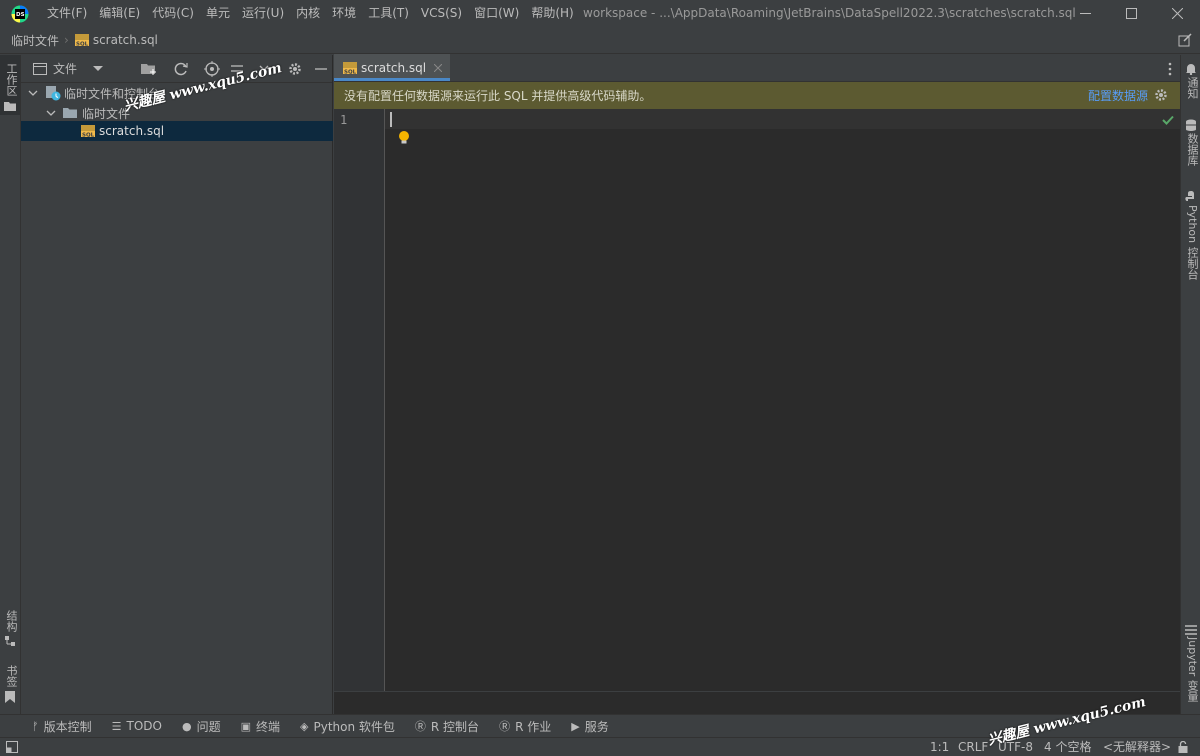 The width and height of the screenshot is (1200, 756). What do you see at coordinates (1192, 669) in the screenshot?
I see `jupyter-variables-label: Jupyter 变量` at bounding box center [1192, 669].